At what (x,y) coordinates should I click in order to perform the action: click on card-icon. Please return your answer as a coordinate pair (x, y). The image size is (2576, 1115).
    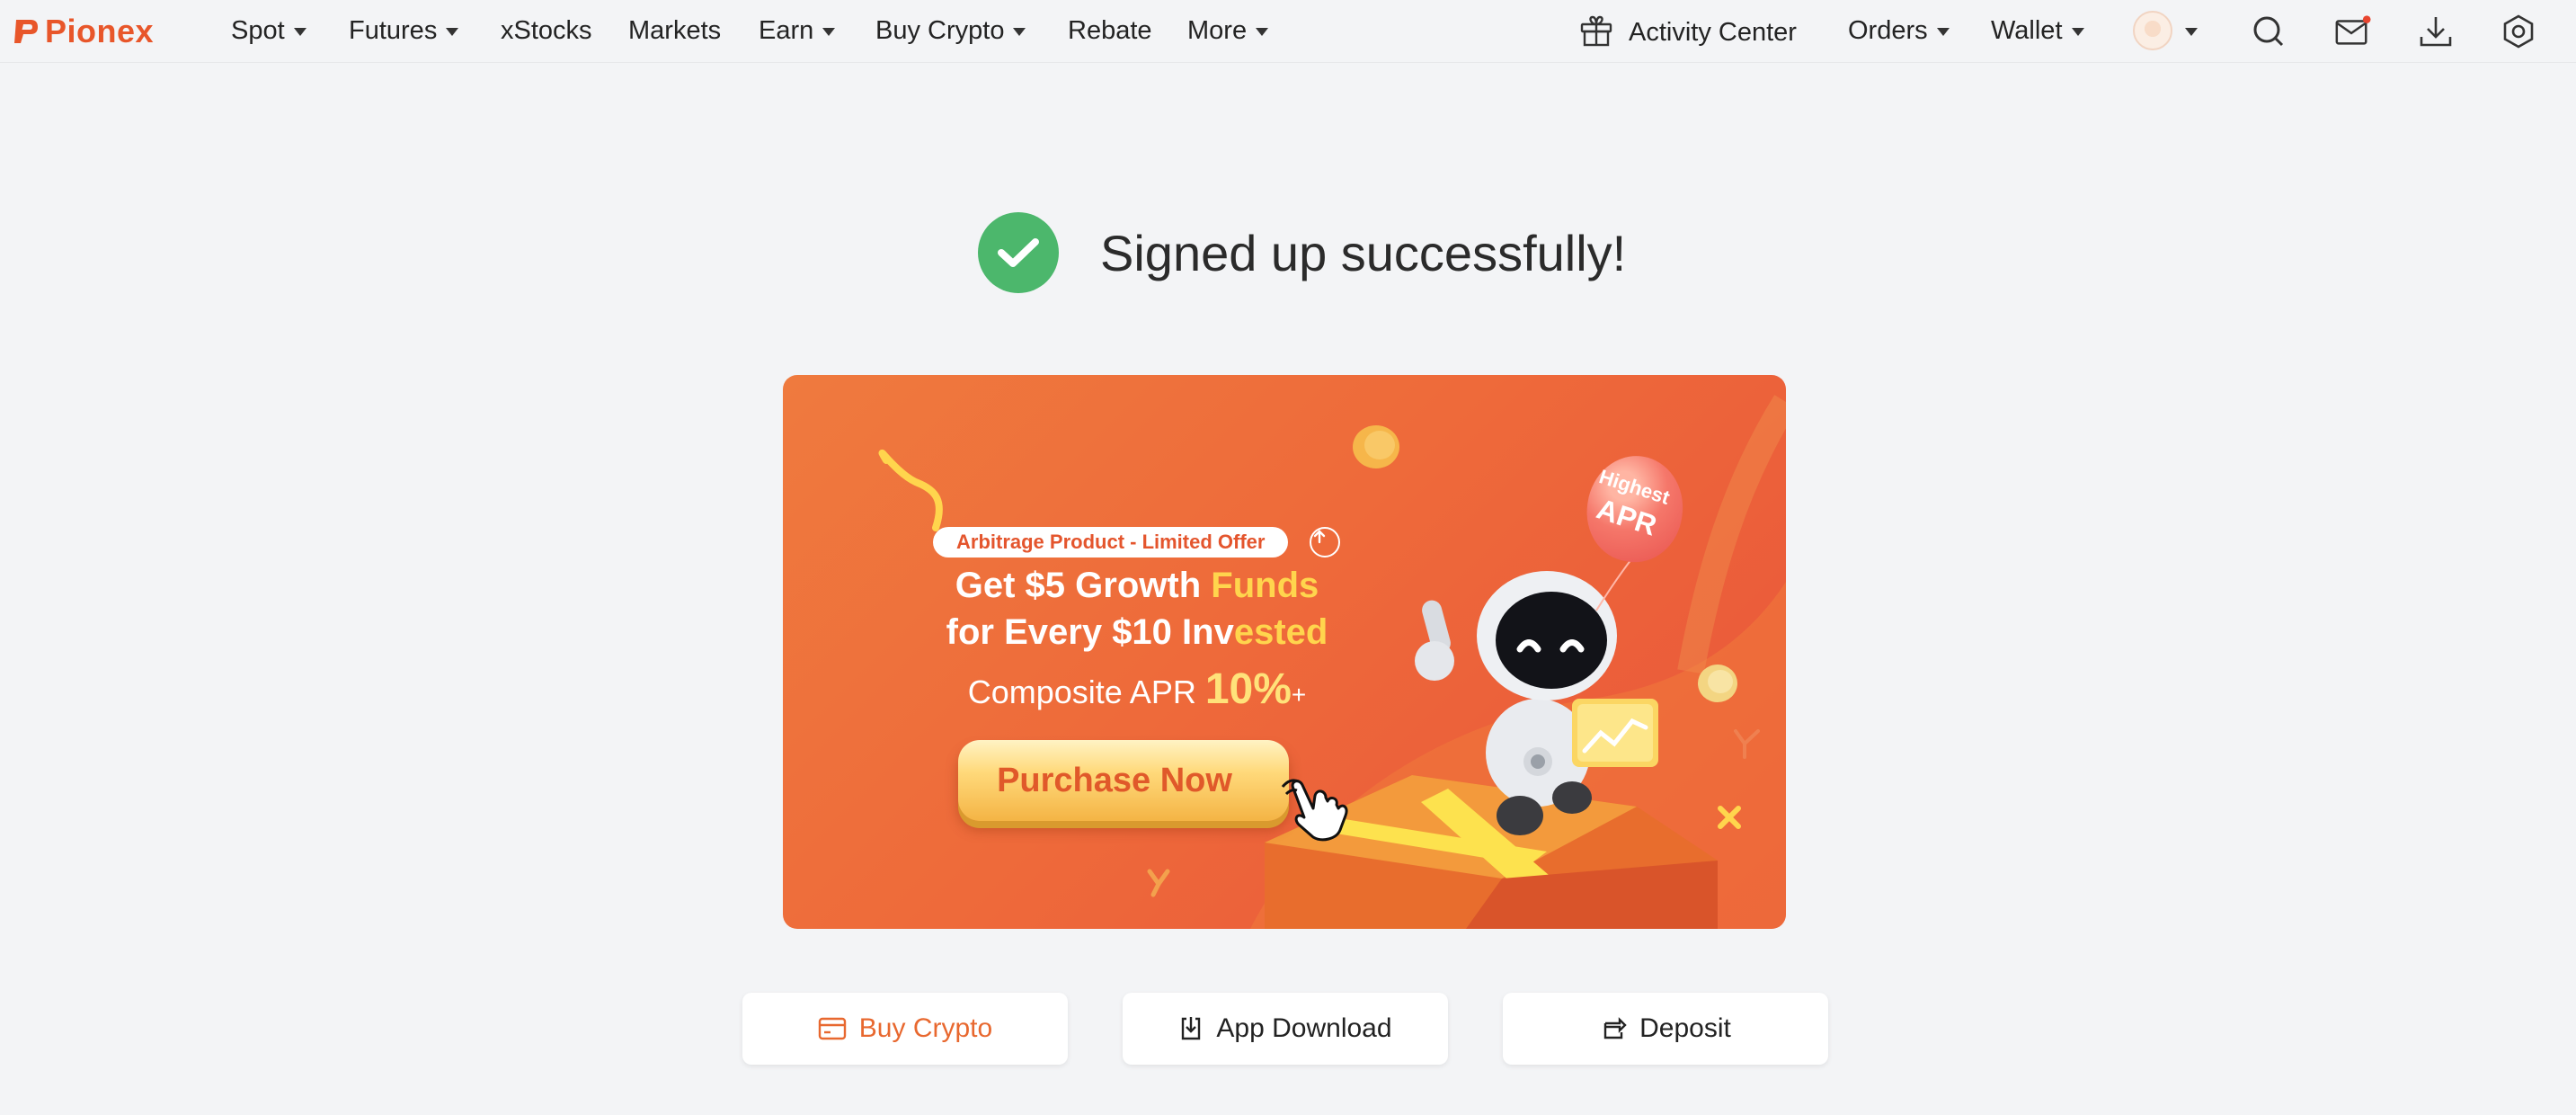
    Looking at the image, I should click on (832, 1028).